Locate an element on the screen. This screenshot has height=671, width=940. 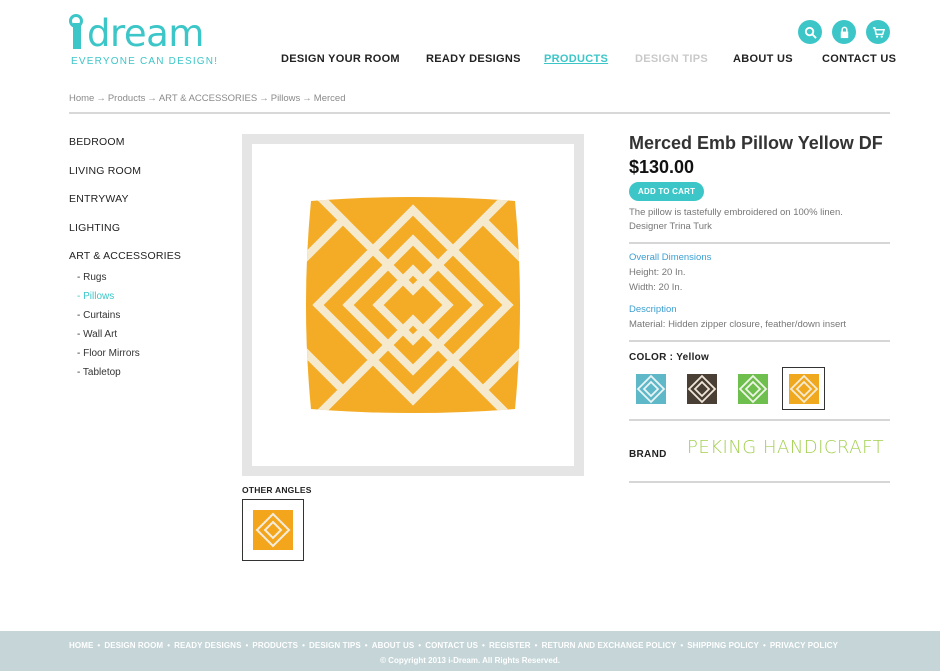
nav-products: PRODUCTS is located at coordinates (576, 59).